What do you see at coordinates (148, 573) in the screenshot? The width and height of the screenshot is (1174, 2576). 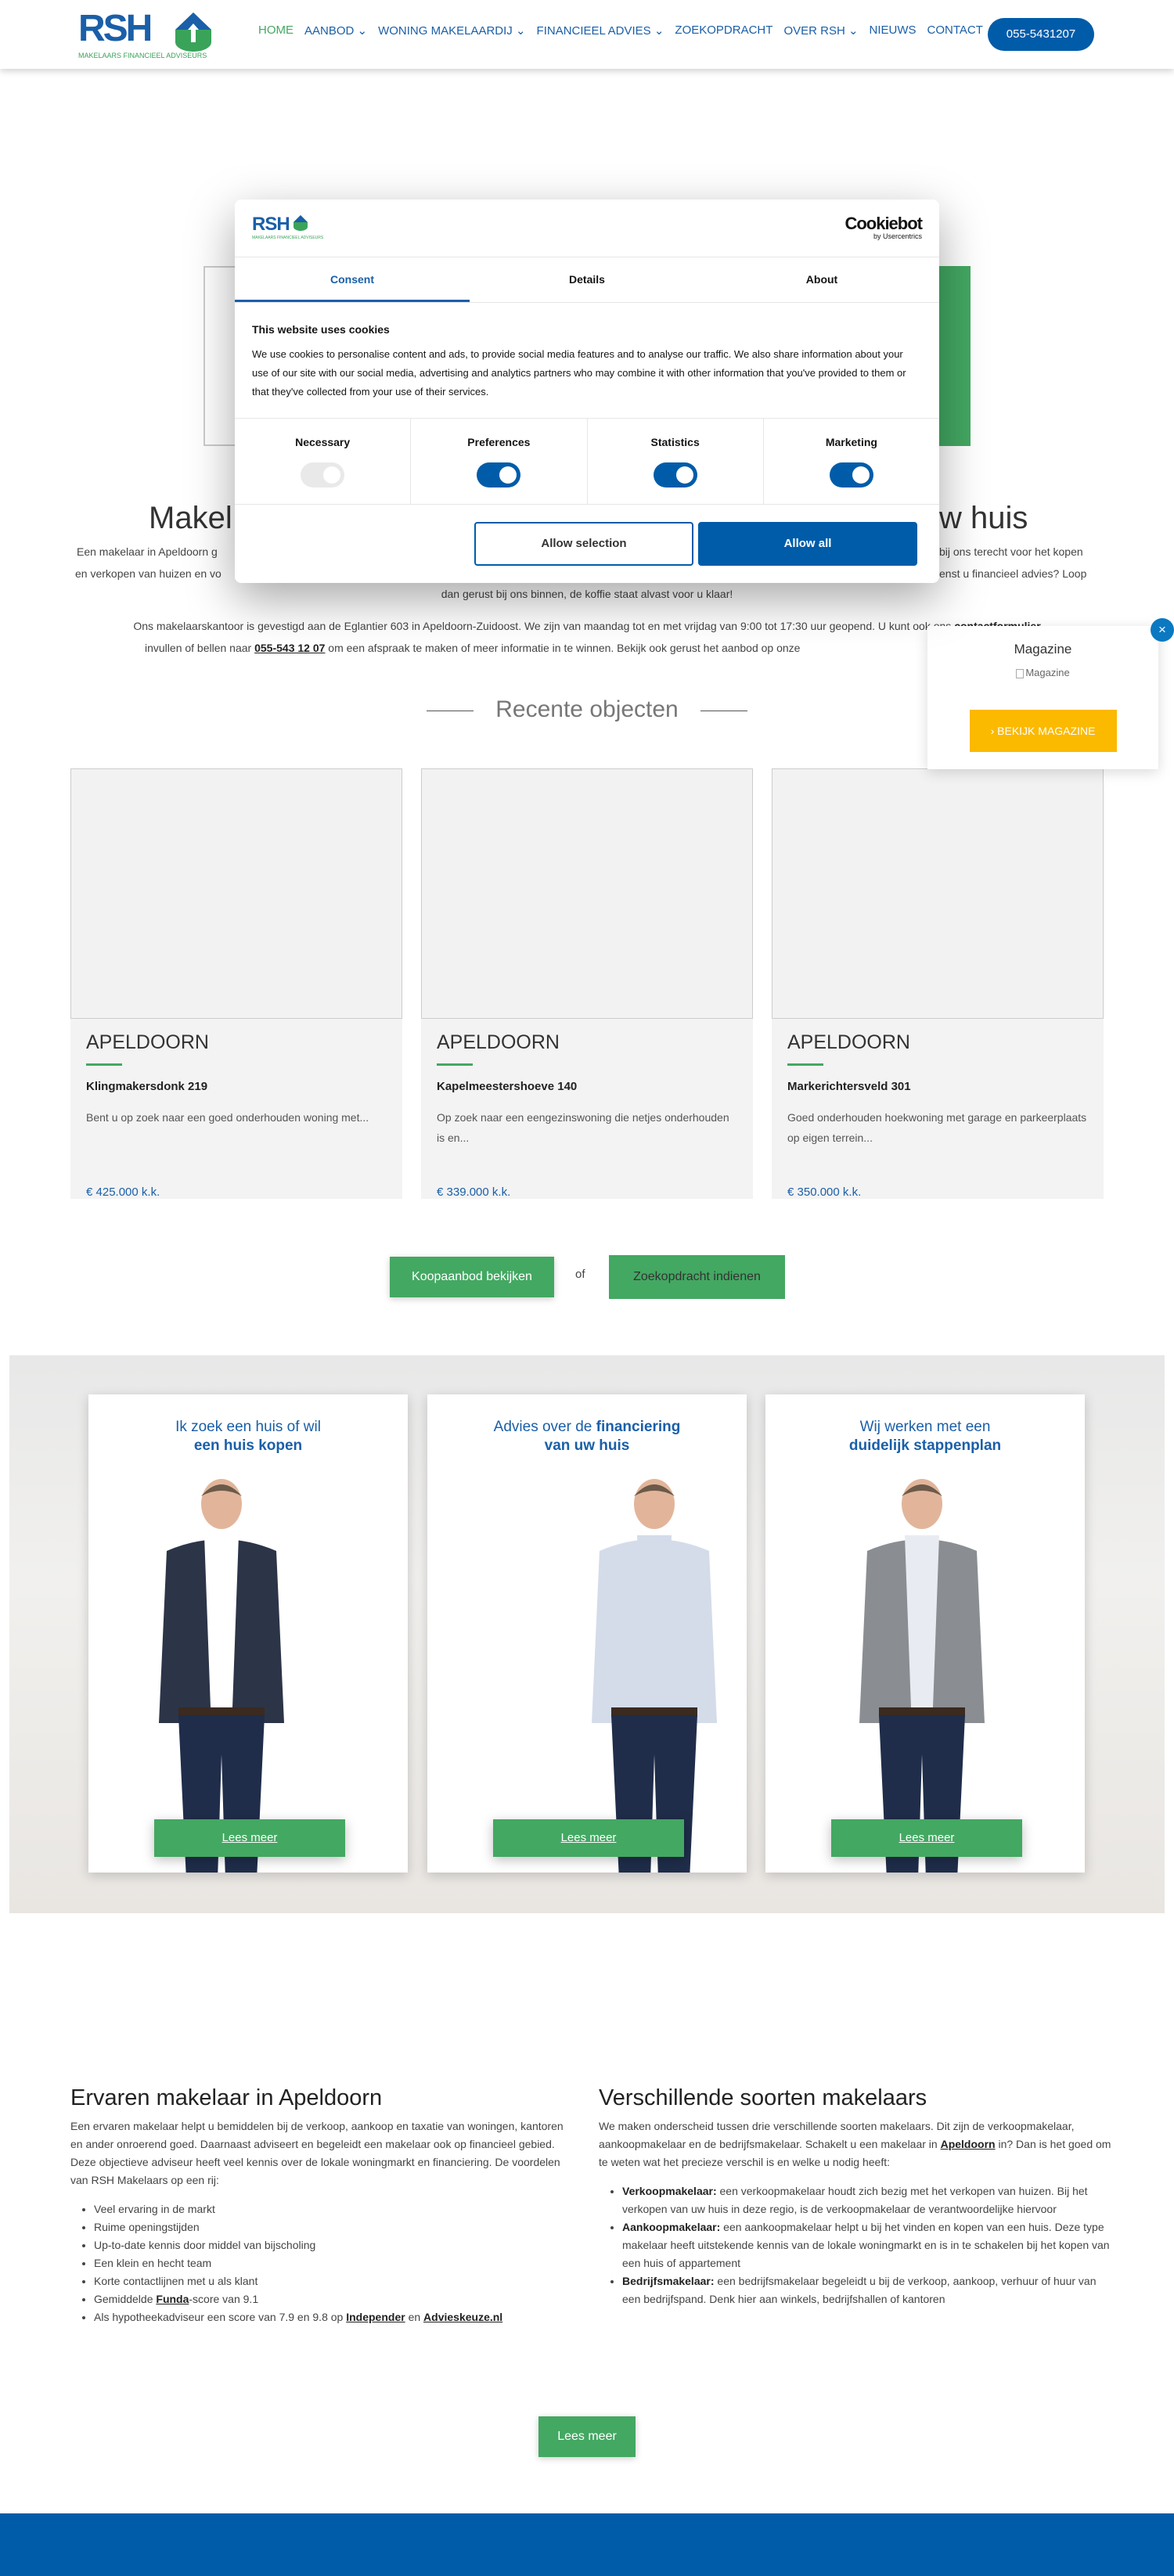 I see `hero-text: en verkopen van huizen en vo` at bounding box center [148, 573].